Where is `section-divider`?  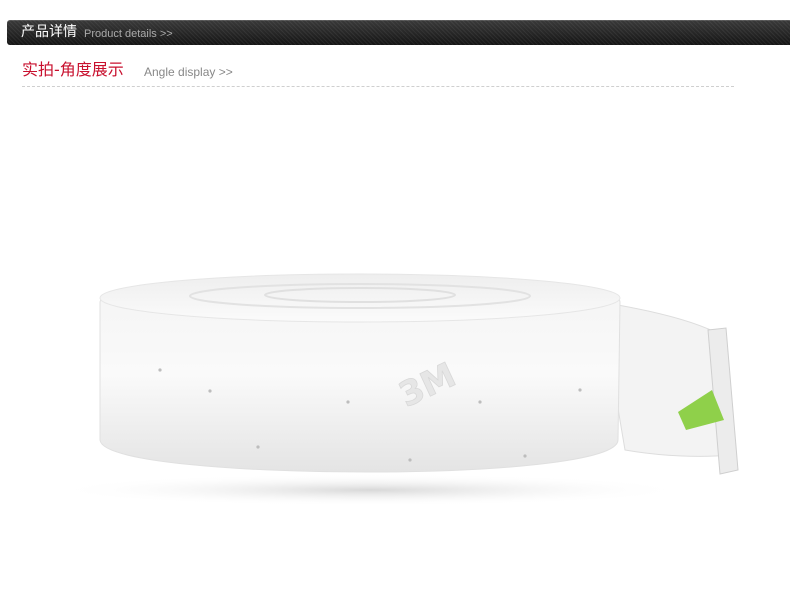 section-divider is located at coordinates (378, 86).